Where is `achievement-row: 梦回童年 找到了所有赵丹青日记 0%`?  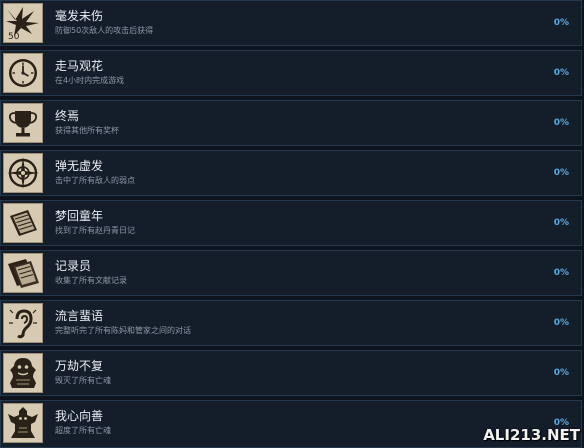
achievement-row: 梦回童年 找到了所有赵丹青日记 0% is located at coordinates (291, 223).